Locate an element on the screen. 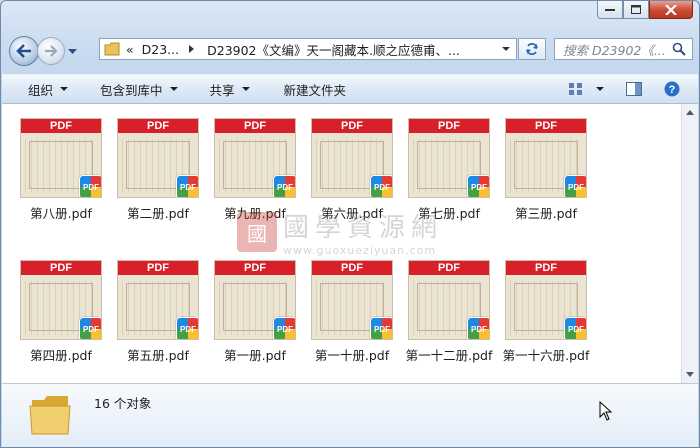 Image resolution: width=700 pixels, height=448 pixels. help-button: ? is located at coordinates (672, 89).